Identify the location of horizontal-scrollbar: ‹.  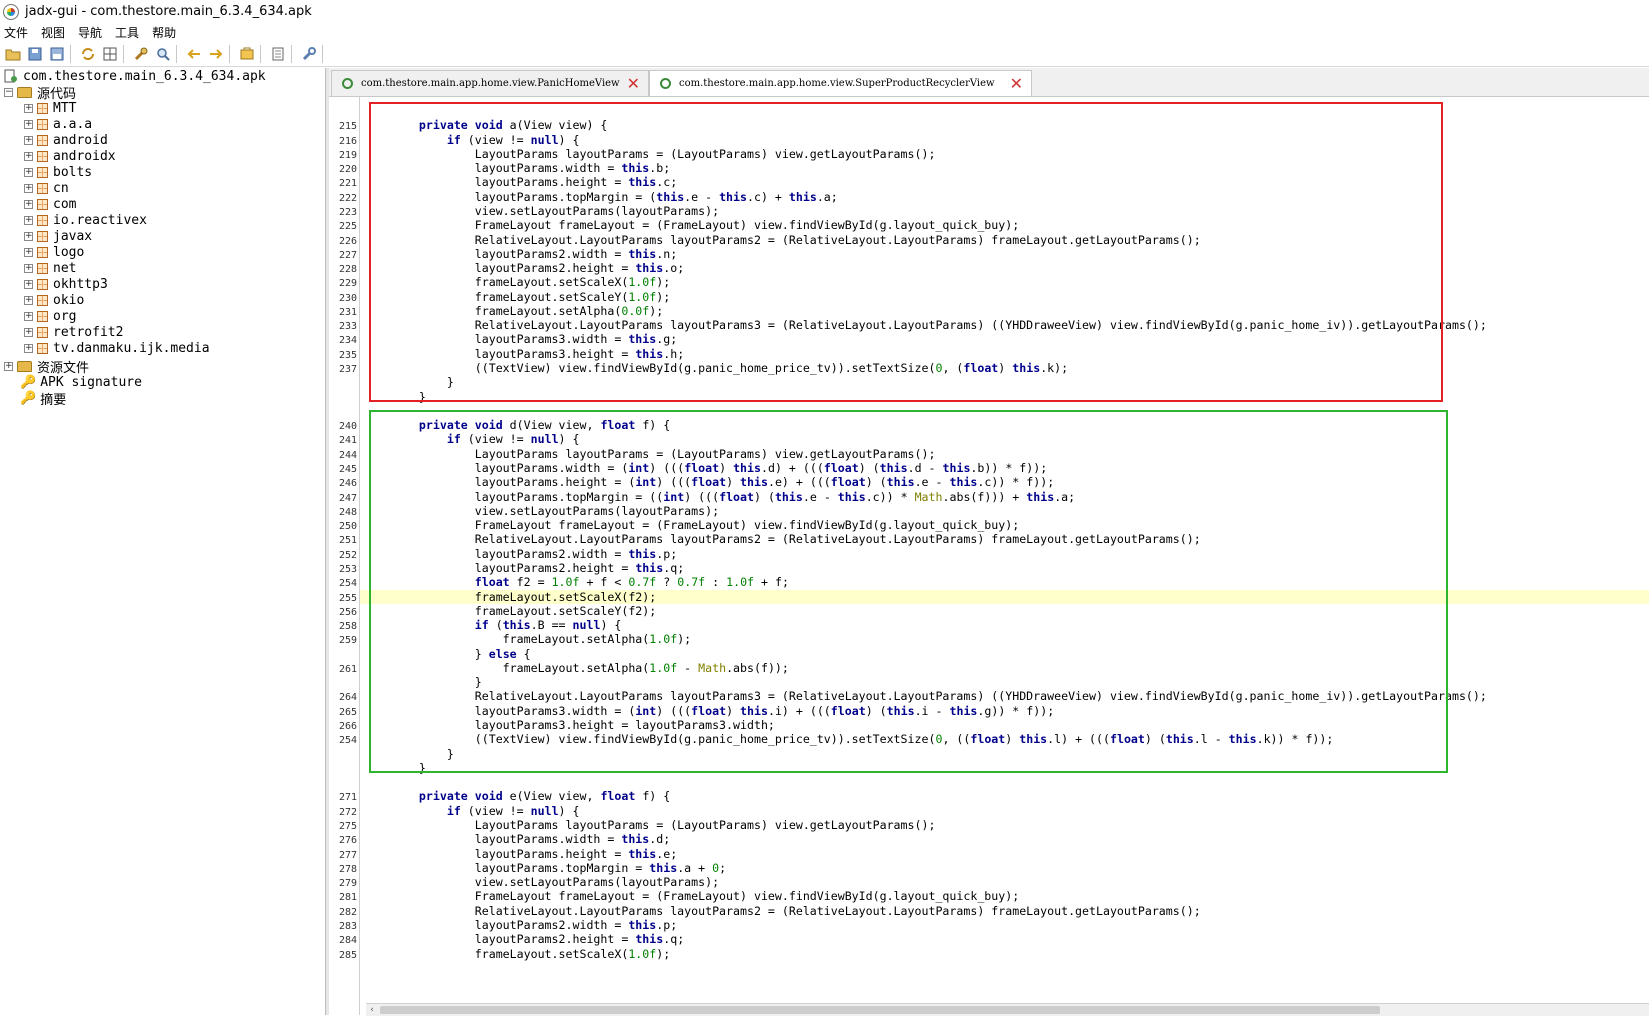
(1007, 1009).